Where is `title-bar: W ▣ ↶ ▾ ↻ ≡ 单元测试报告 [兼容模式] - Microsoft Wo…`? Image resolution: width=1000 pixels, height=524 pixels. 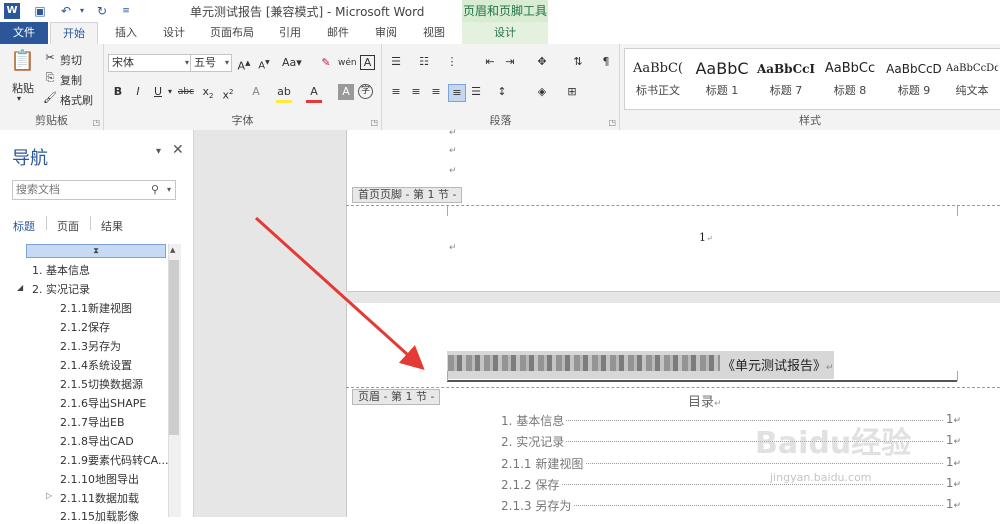 title-bar: W ▣ ↶ ▾ ↻ ≡ 单元测试报告 [兼容模式] - Microsoft Wo… is located at coordinates (500, 11).